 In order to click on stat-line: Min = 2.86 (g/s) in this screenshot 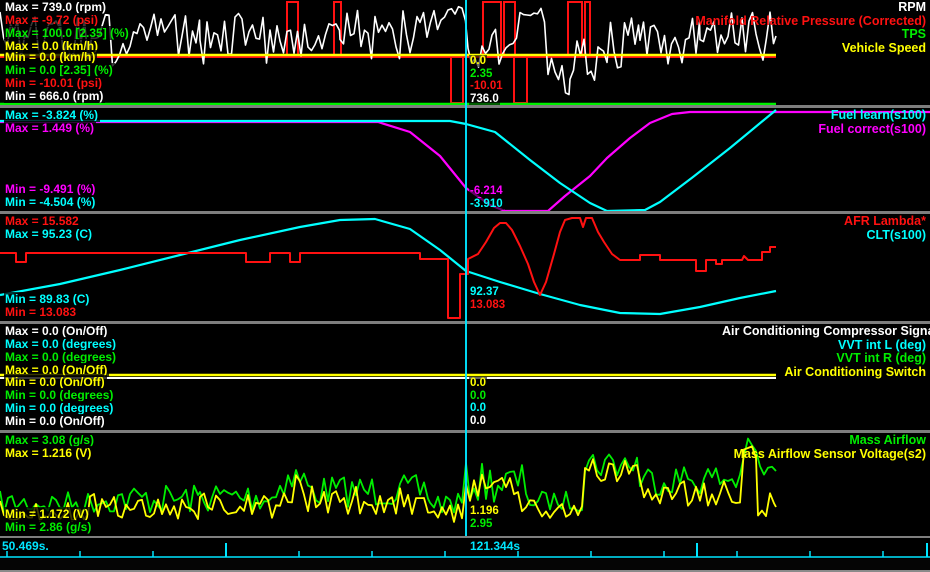, I will do `click(49, 527)`.